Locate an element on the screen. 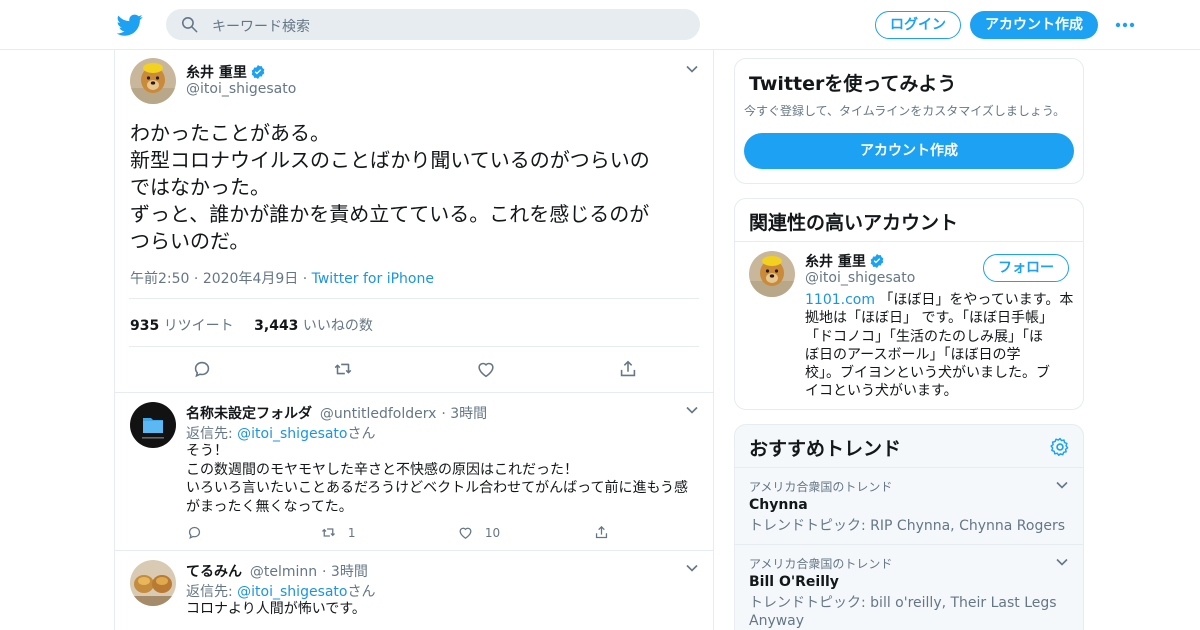 Image resolution: width=1200 pixels, height=630 pixels. like-button: 10 is located at coordinates (478, 532).